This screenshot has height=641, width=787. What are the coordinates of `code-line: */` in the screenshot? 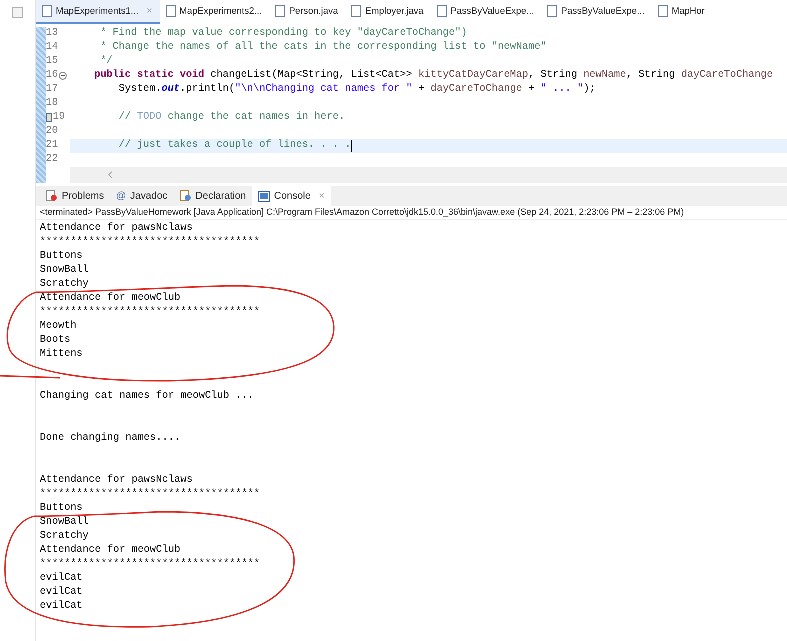 It's located at (106, 62).